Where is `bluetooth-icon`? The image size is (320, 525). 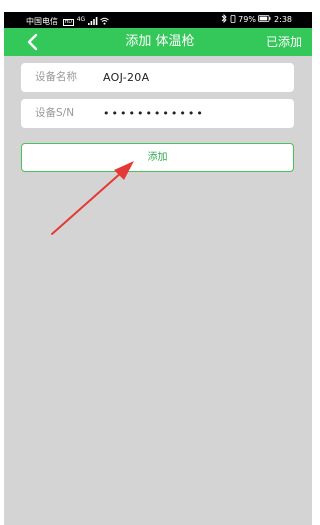 bluetooth-icon is located at coordinates (225, 18).